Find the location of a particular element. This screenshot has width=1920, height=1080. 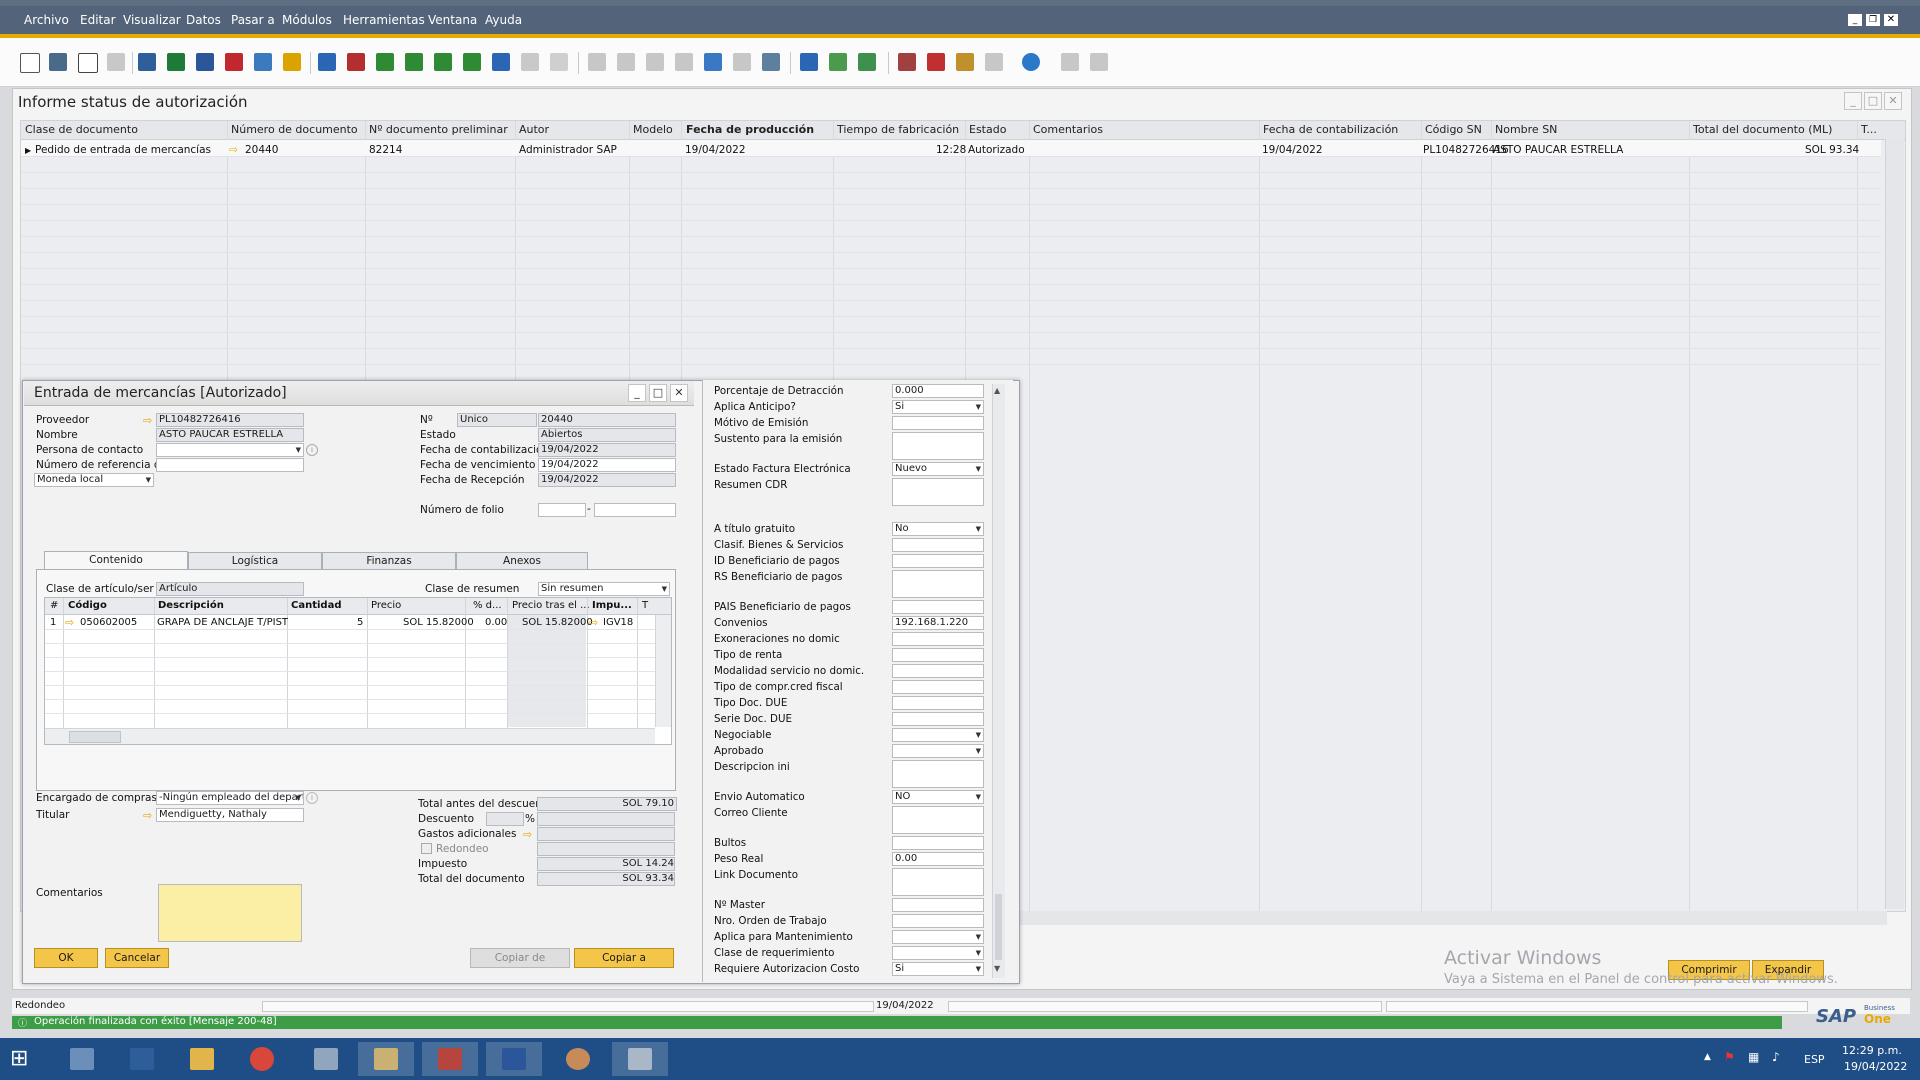

col-header: T is located at coordinates (645, 605).